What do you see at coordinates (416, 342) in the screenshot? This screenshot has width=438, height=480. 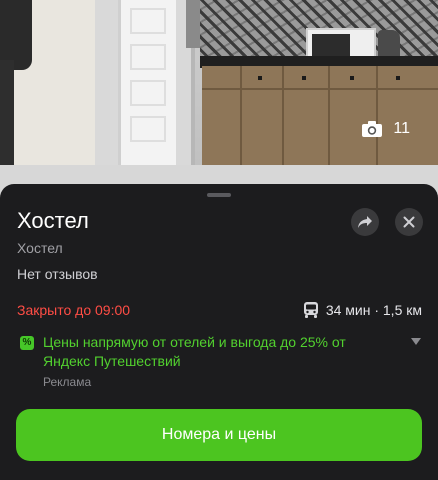 I see `chevron-down-icon` at bounding box center [416, 342].